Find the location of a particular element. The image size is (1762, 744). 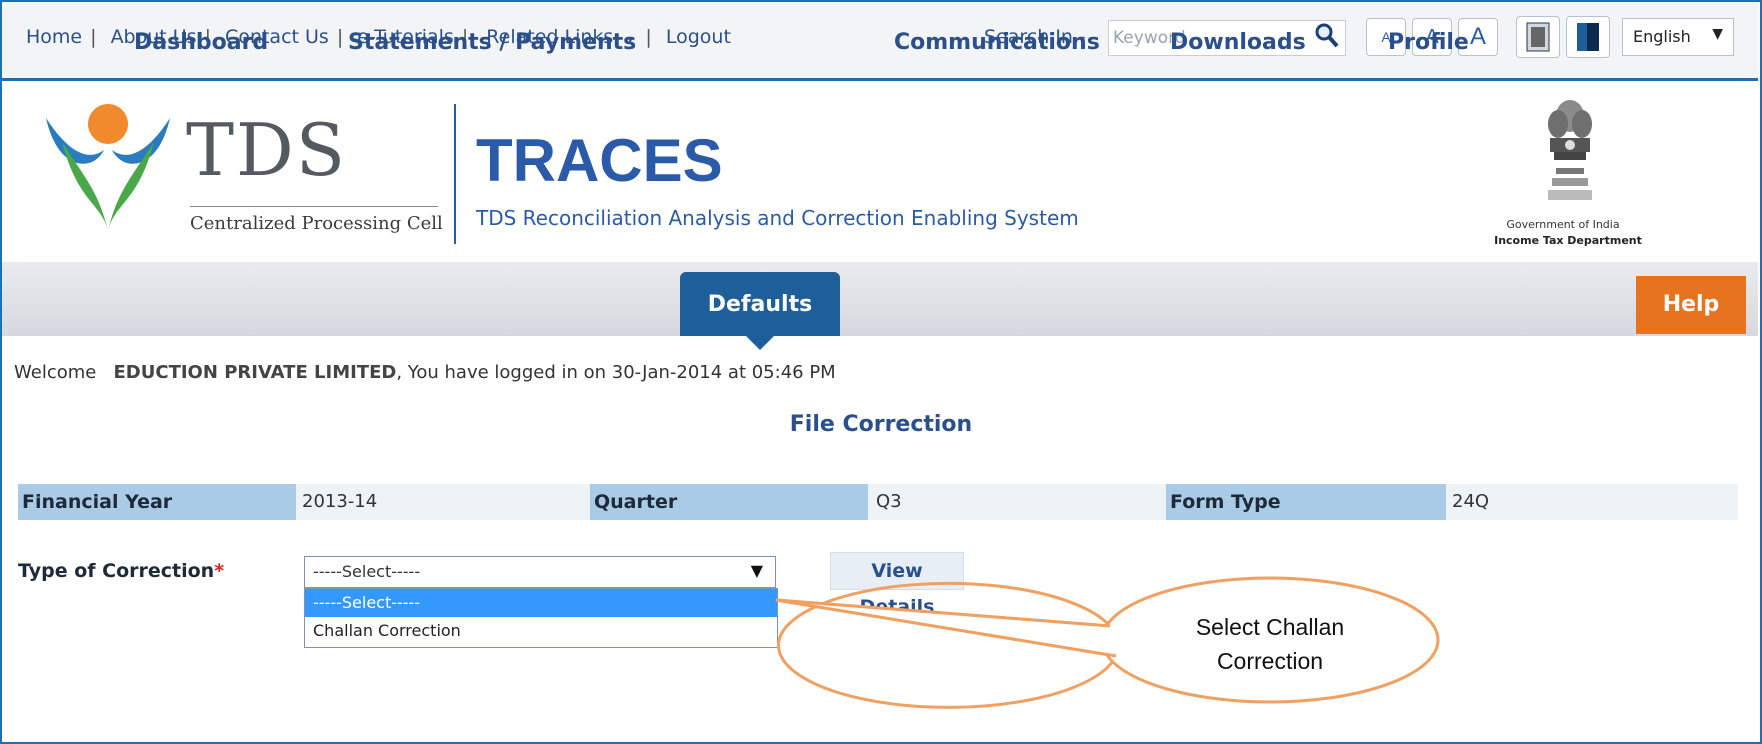

nav-statements-payments: Statements / Payments is located at coordinates (492, 42).